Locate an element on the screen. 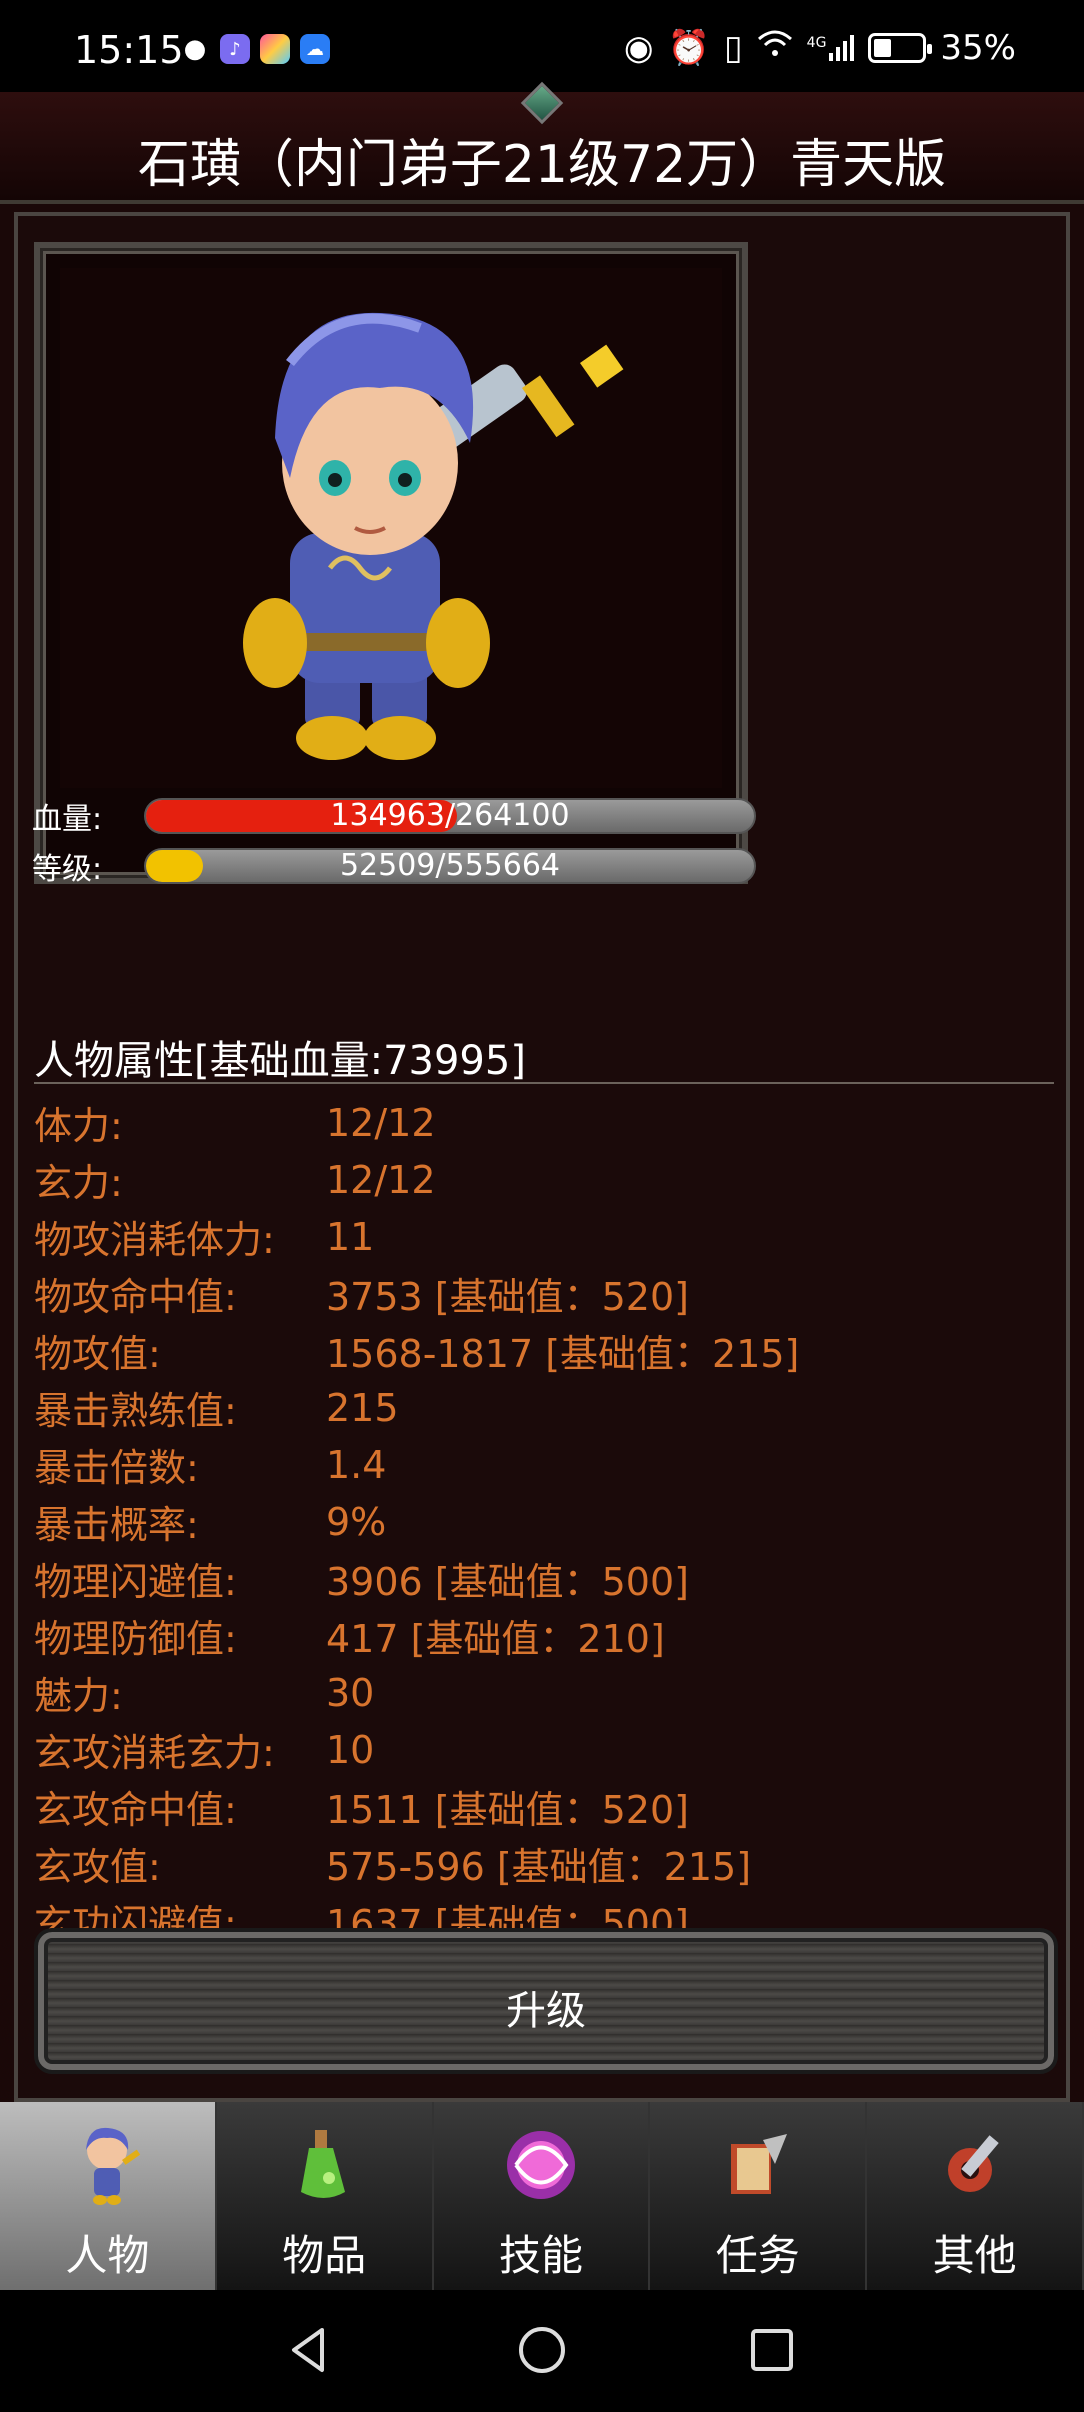  attribute-row: 玄攻消耗玄力: 10 is located at coordinates (544, 1749).